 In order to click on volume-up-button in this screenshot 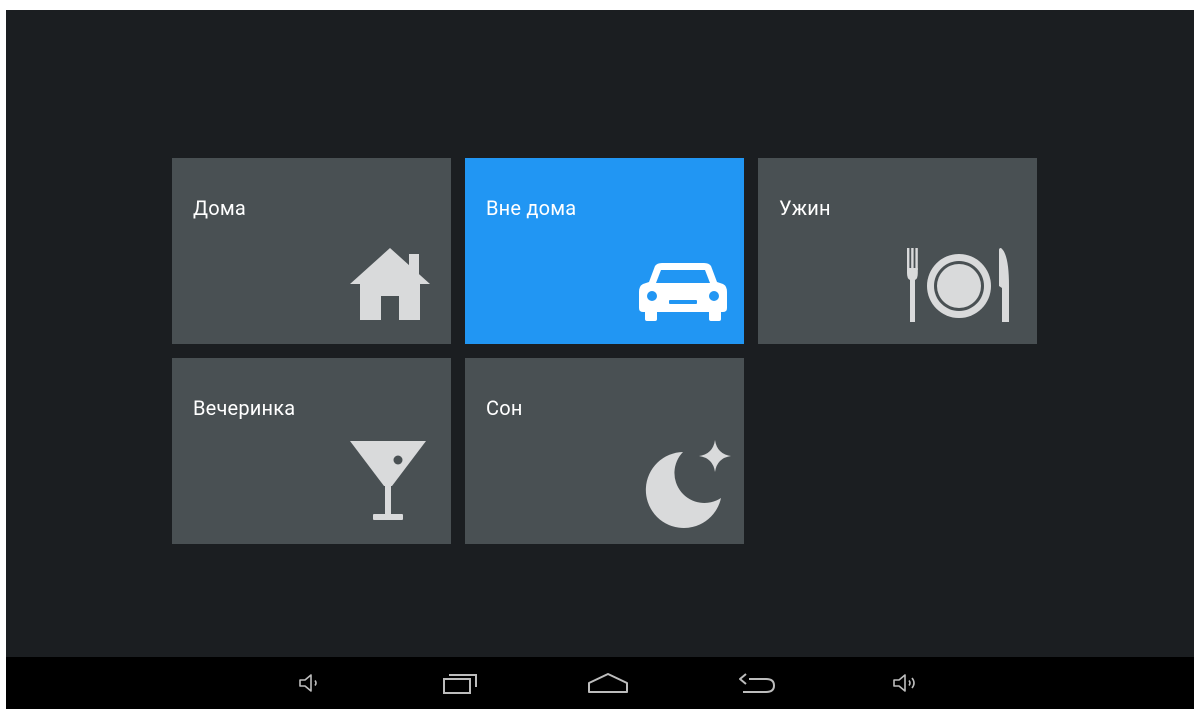, I will do `click(906, 683)`.